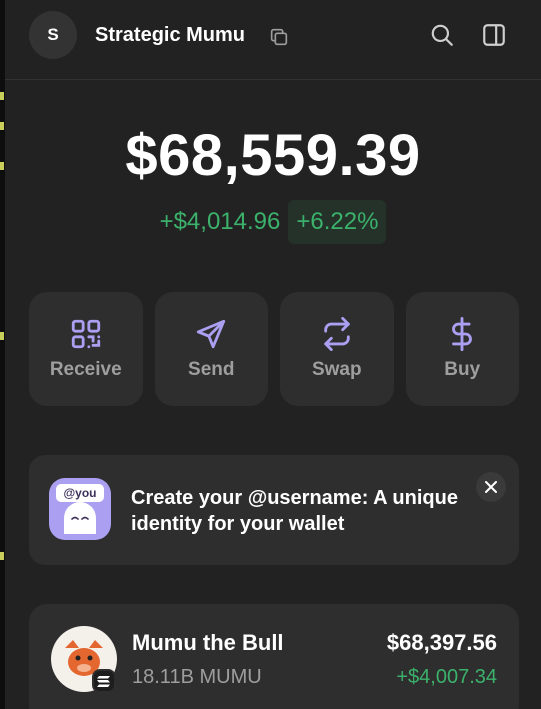 The width and height of the screenshot is (541, 709). What do you see at coordinates (79, 493) in the screenshot?
I see `badge-text: @you` at bounding box center [79, 493].